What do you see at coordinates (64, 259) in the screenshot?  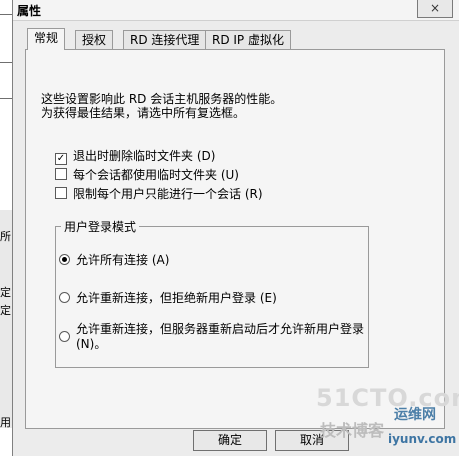 I see `radio-selected-icon` at bounding box center [64, 259].